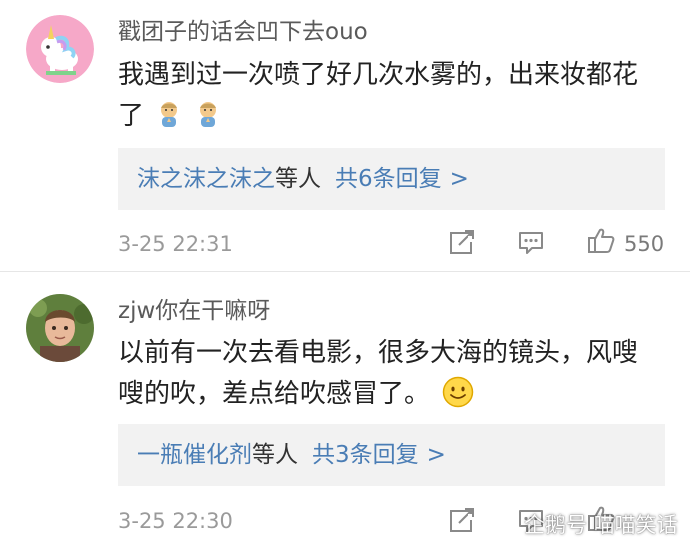  I want to click on watermark: 企鹅号 喵喵笑话, so click(587, 524).